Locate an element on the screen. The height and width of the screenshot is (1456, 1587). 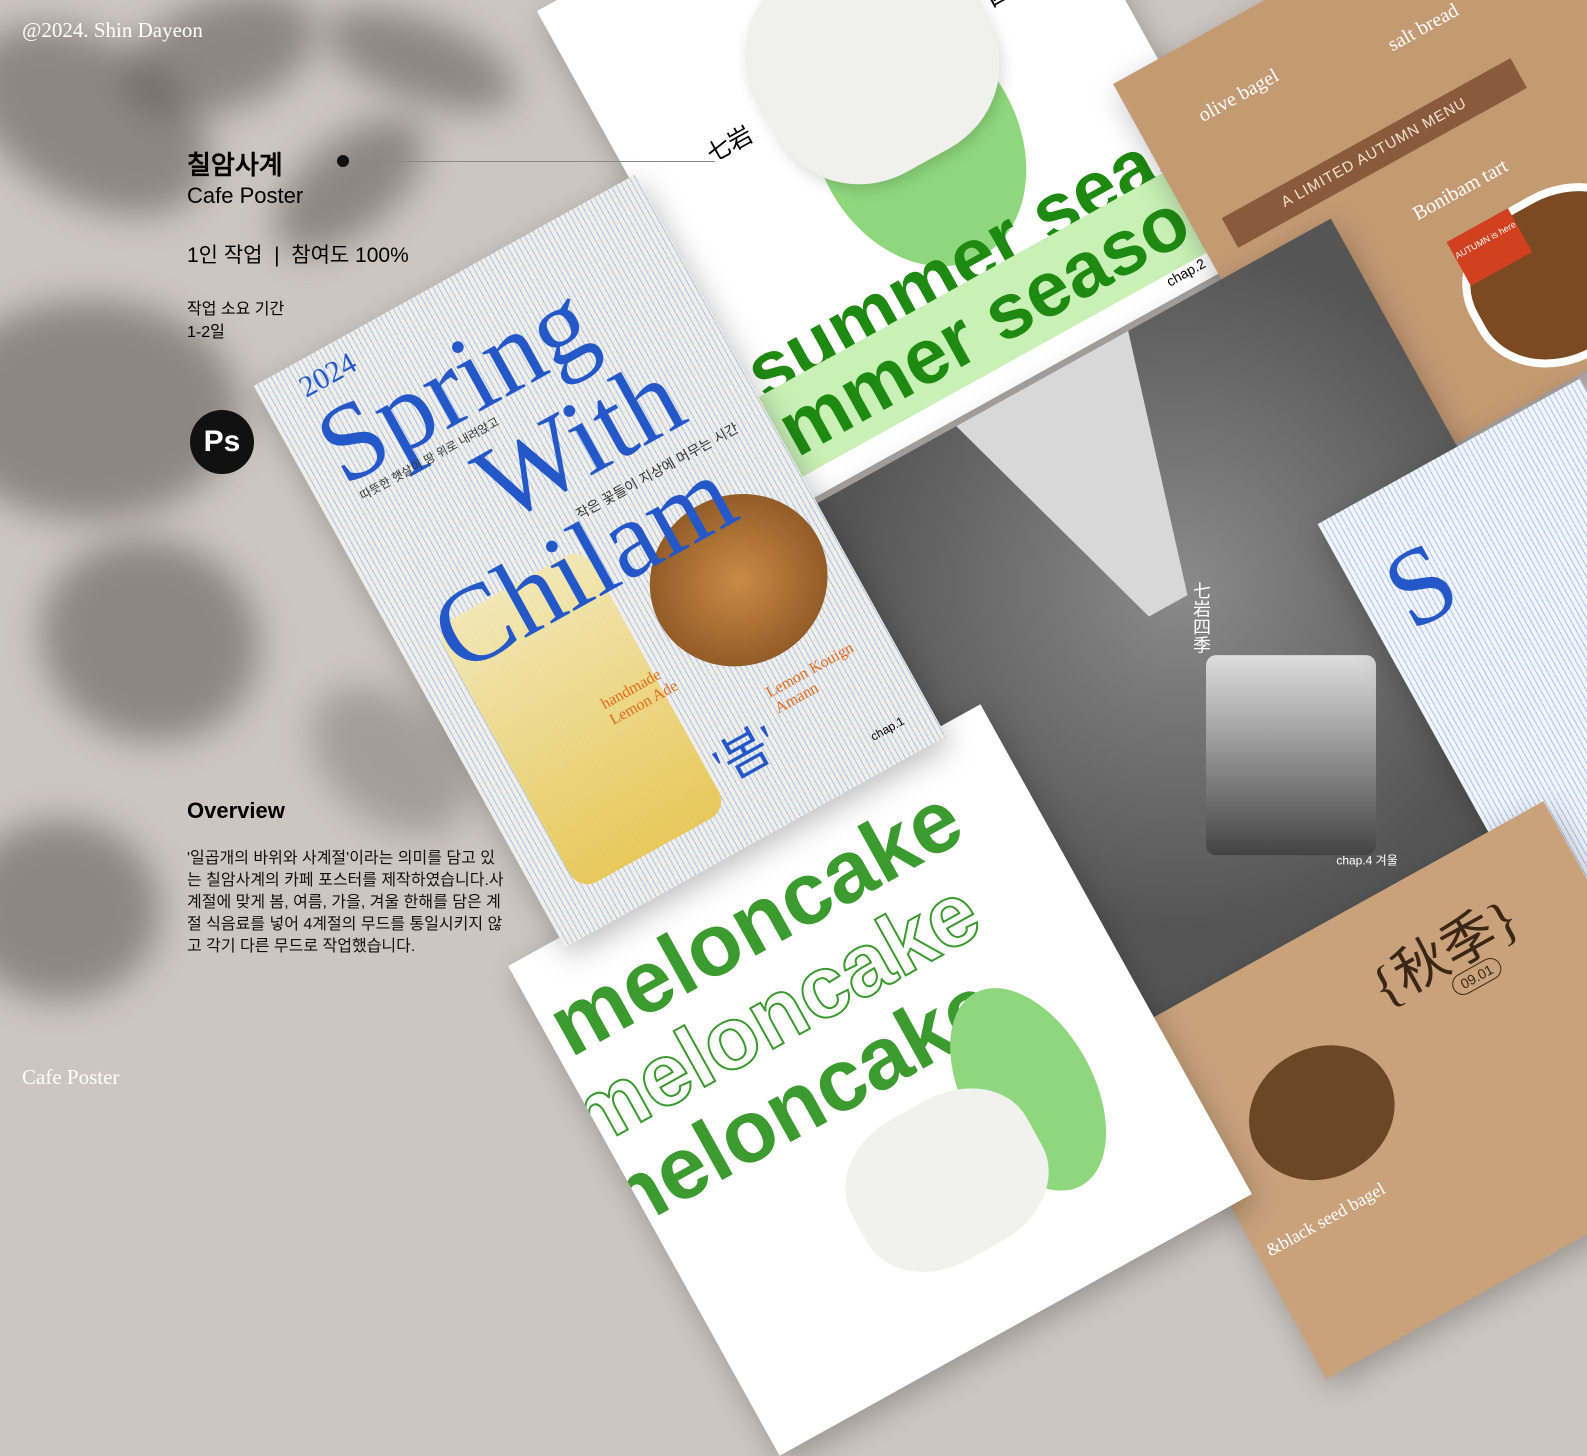
overview-line: 절 식음료를 넣어 4계절의 무드를 통일시키지 않 is located at coordinates (345, 924).